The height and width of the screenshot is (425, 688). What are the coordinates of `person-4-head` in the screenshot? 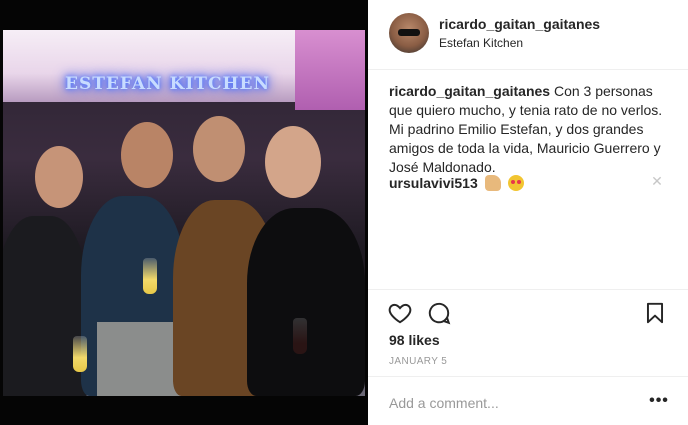 It's located at (293, 162).